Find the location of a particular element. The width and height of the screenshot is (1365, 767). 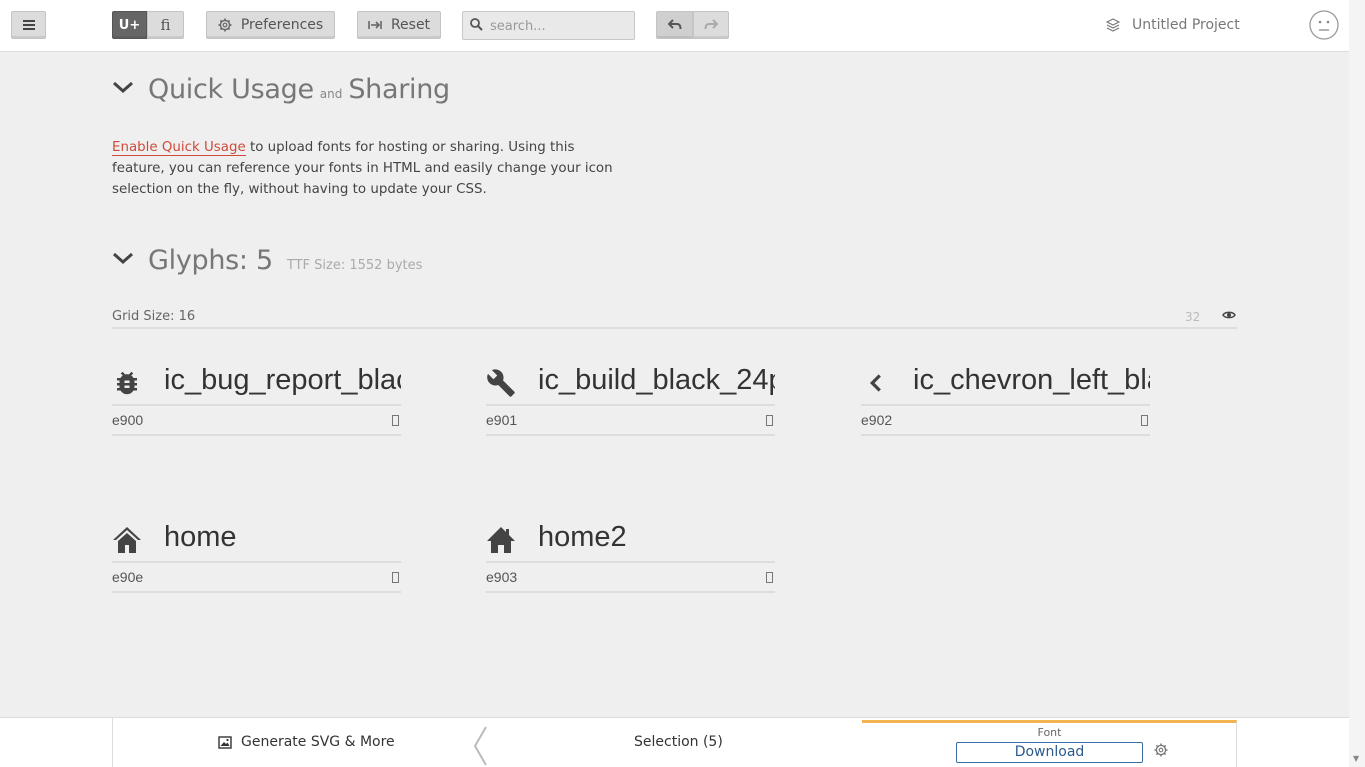

glyph-code: e902 is located at coordinates (876, 420).